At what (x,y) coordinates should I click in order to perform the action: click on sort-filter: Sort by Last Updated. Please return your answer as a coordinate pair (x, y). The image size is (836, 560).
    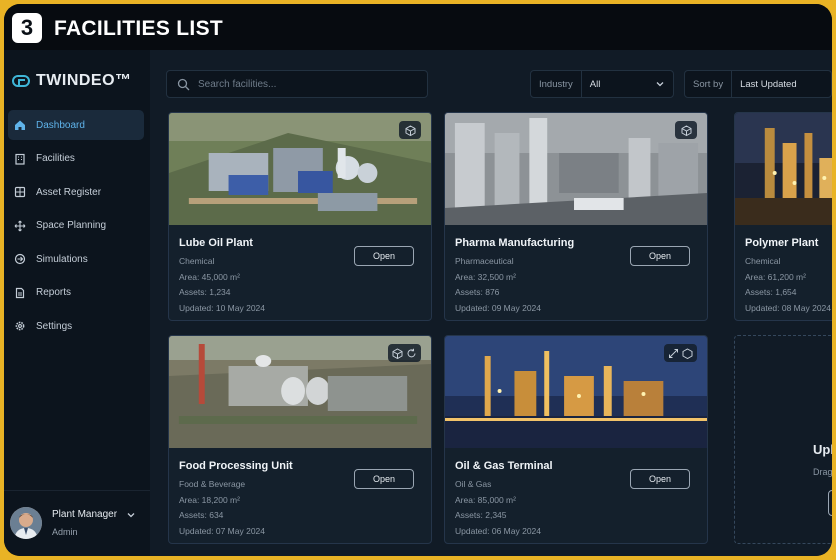
    Looking at the image, I should click on (758, 84).